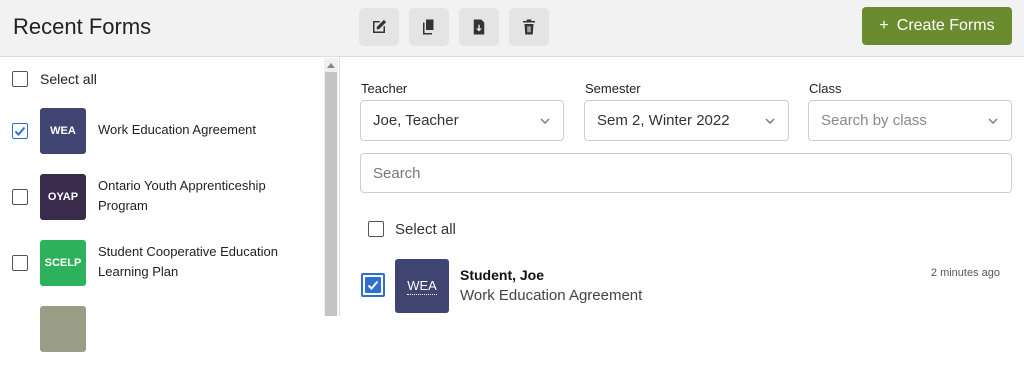  Describe the element at coordinates (177, 129) in the screenshot. I see `form-name: Work Education Agreement` at that location.